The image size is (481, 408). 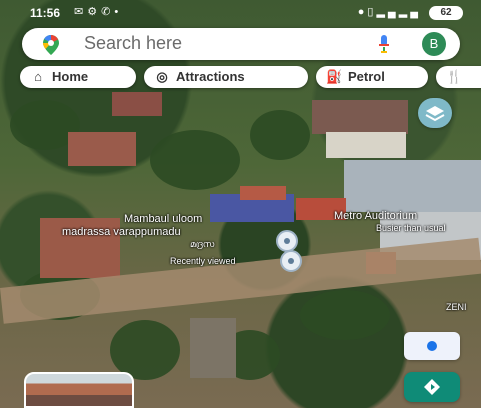 I want to click on place-pin, so click(x=287, y=241).